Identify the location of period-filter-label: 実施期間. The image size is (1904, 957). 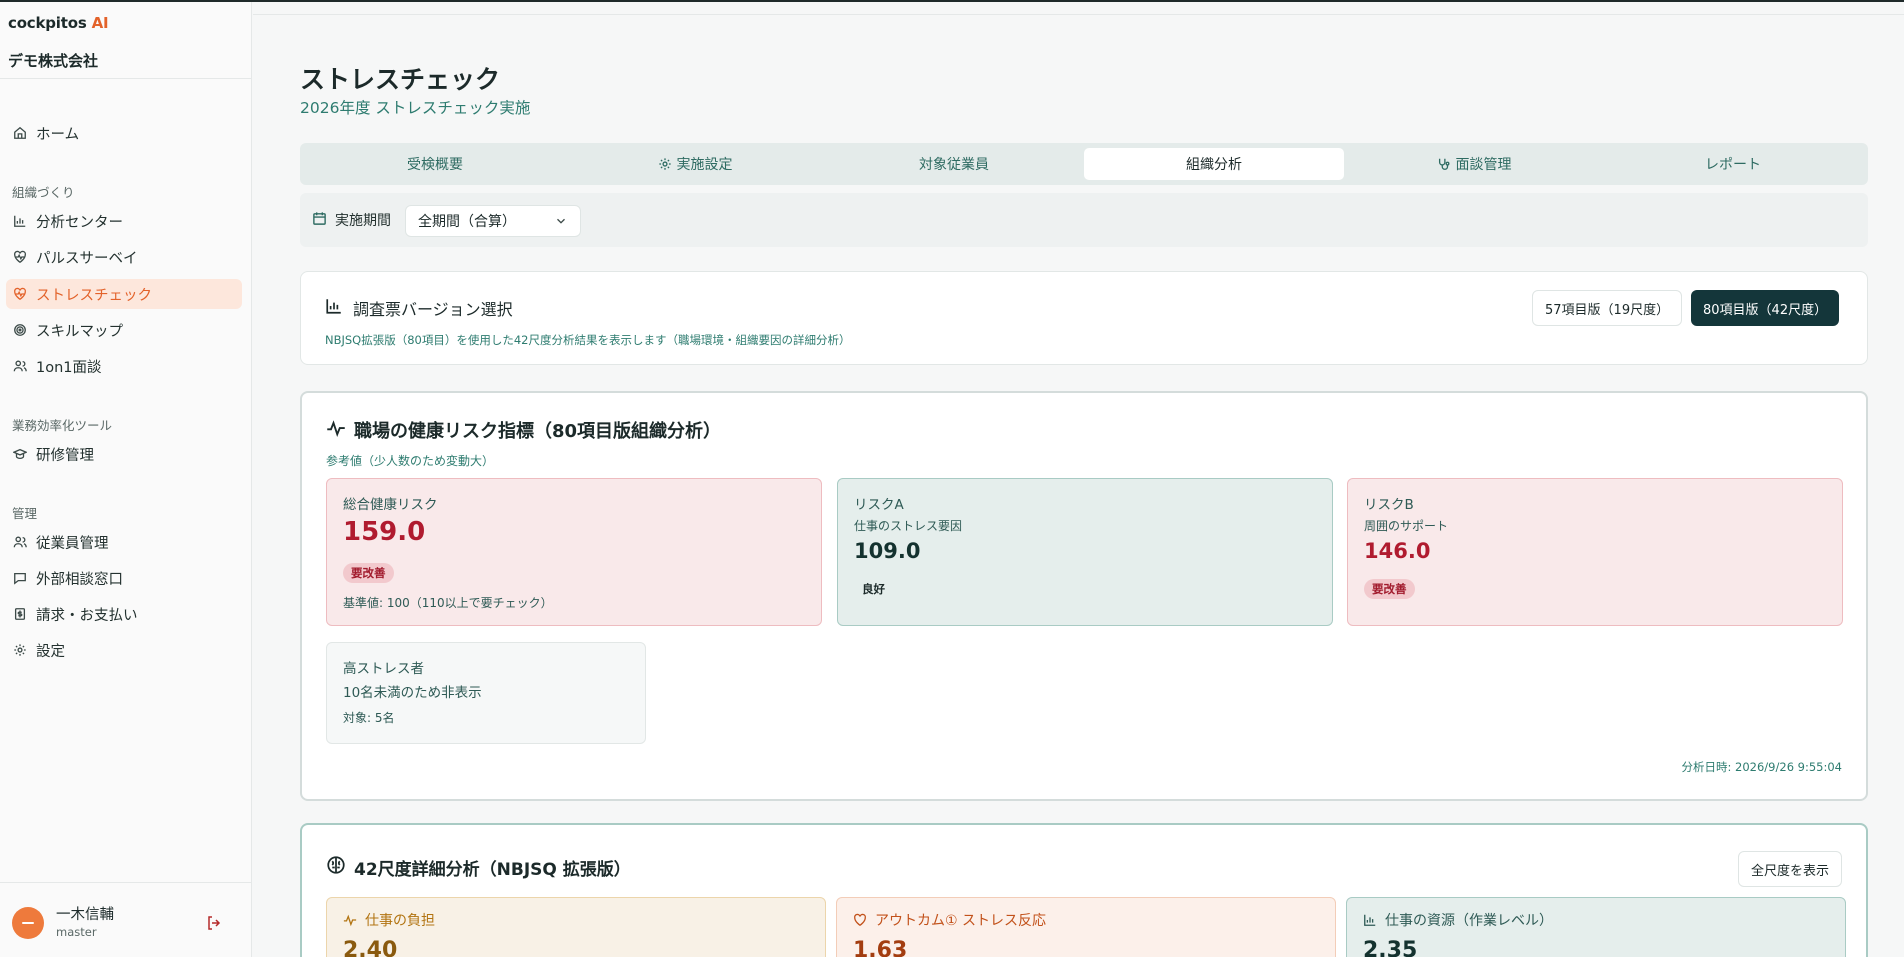
(351, 220).